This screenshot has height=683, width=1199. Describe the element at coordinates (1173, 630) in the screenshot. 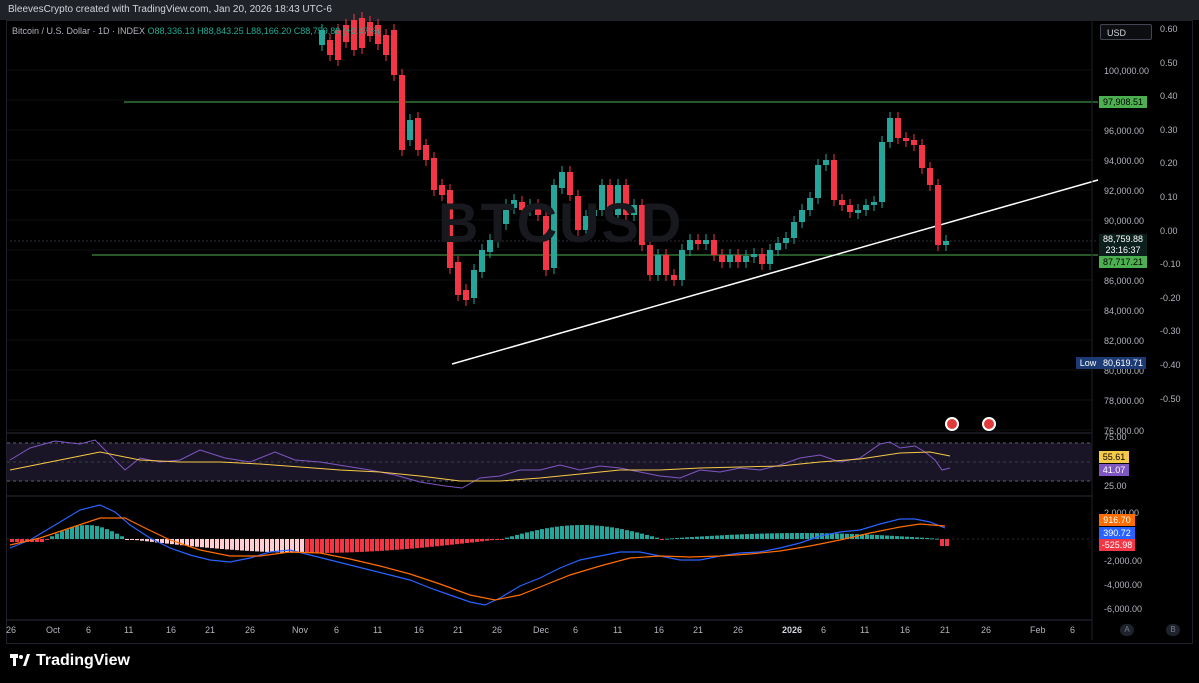

I see `log-scale-button: B` at that location.